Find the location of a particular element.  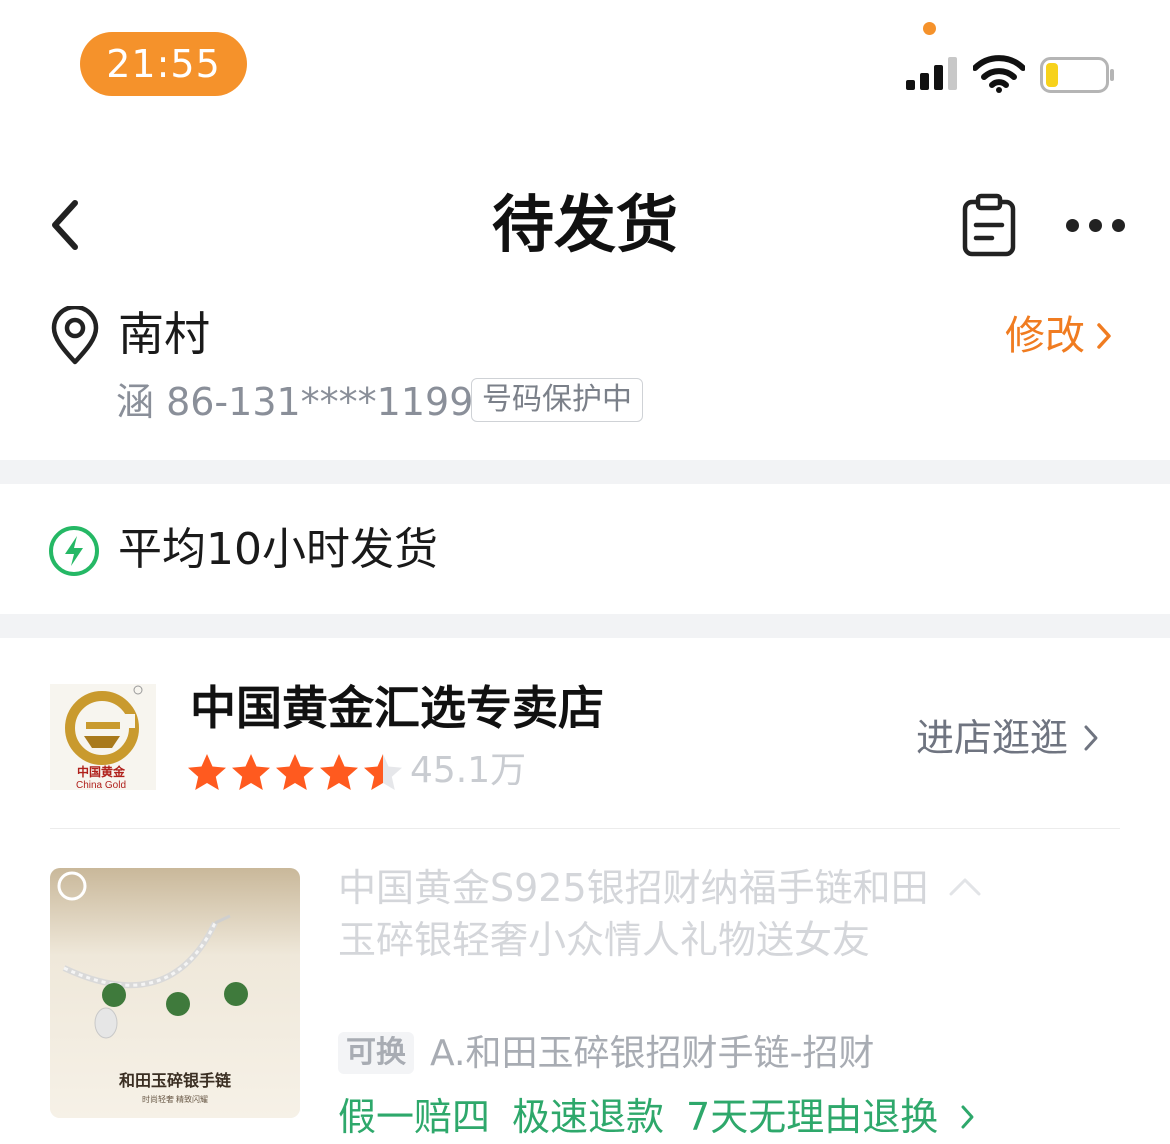

location-pin-icon is located at coordinates (75, 335).